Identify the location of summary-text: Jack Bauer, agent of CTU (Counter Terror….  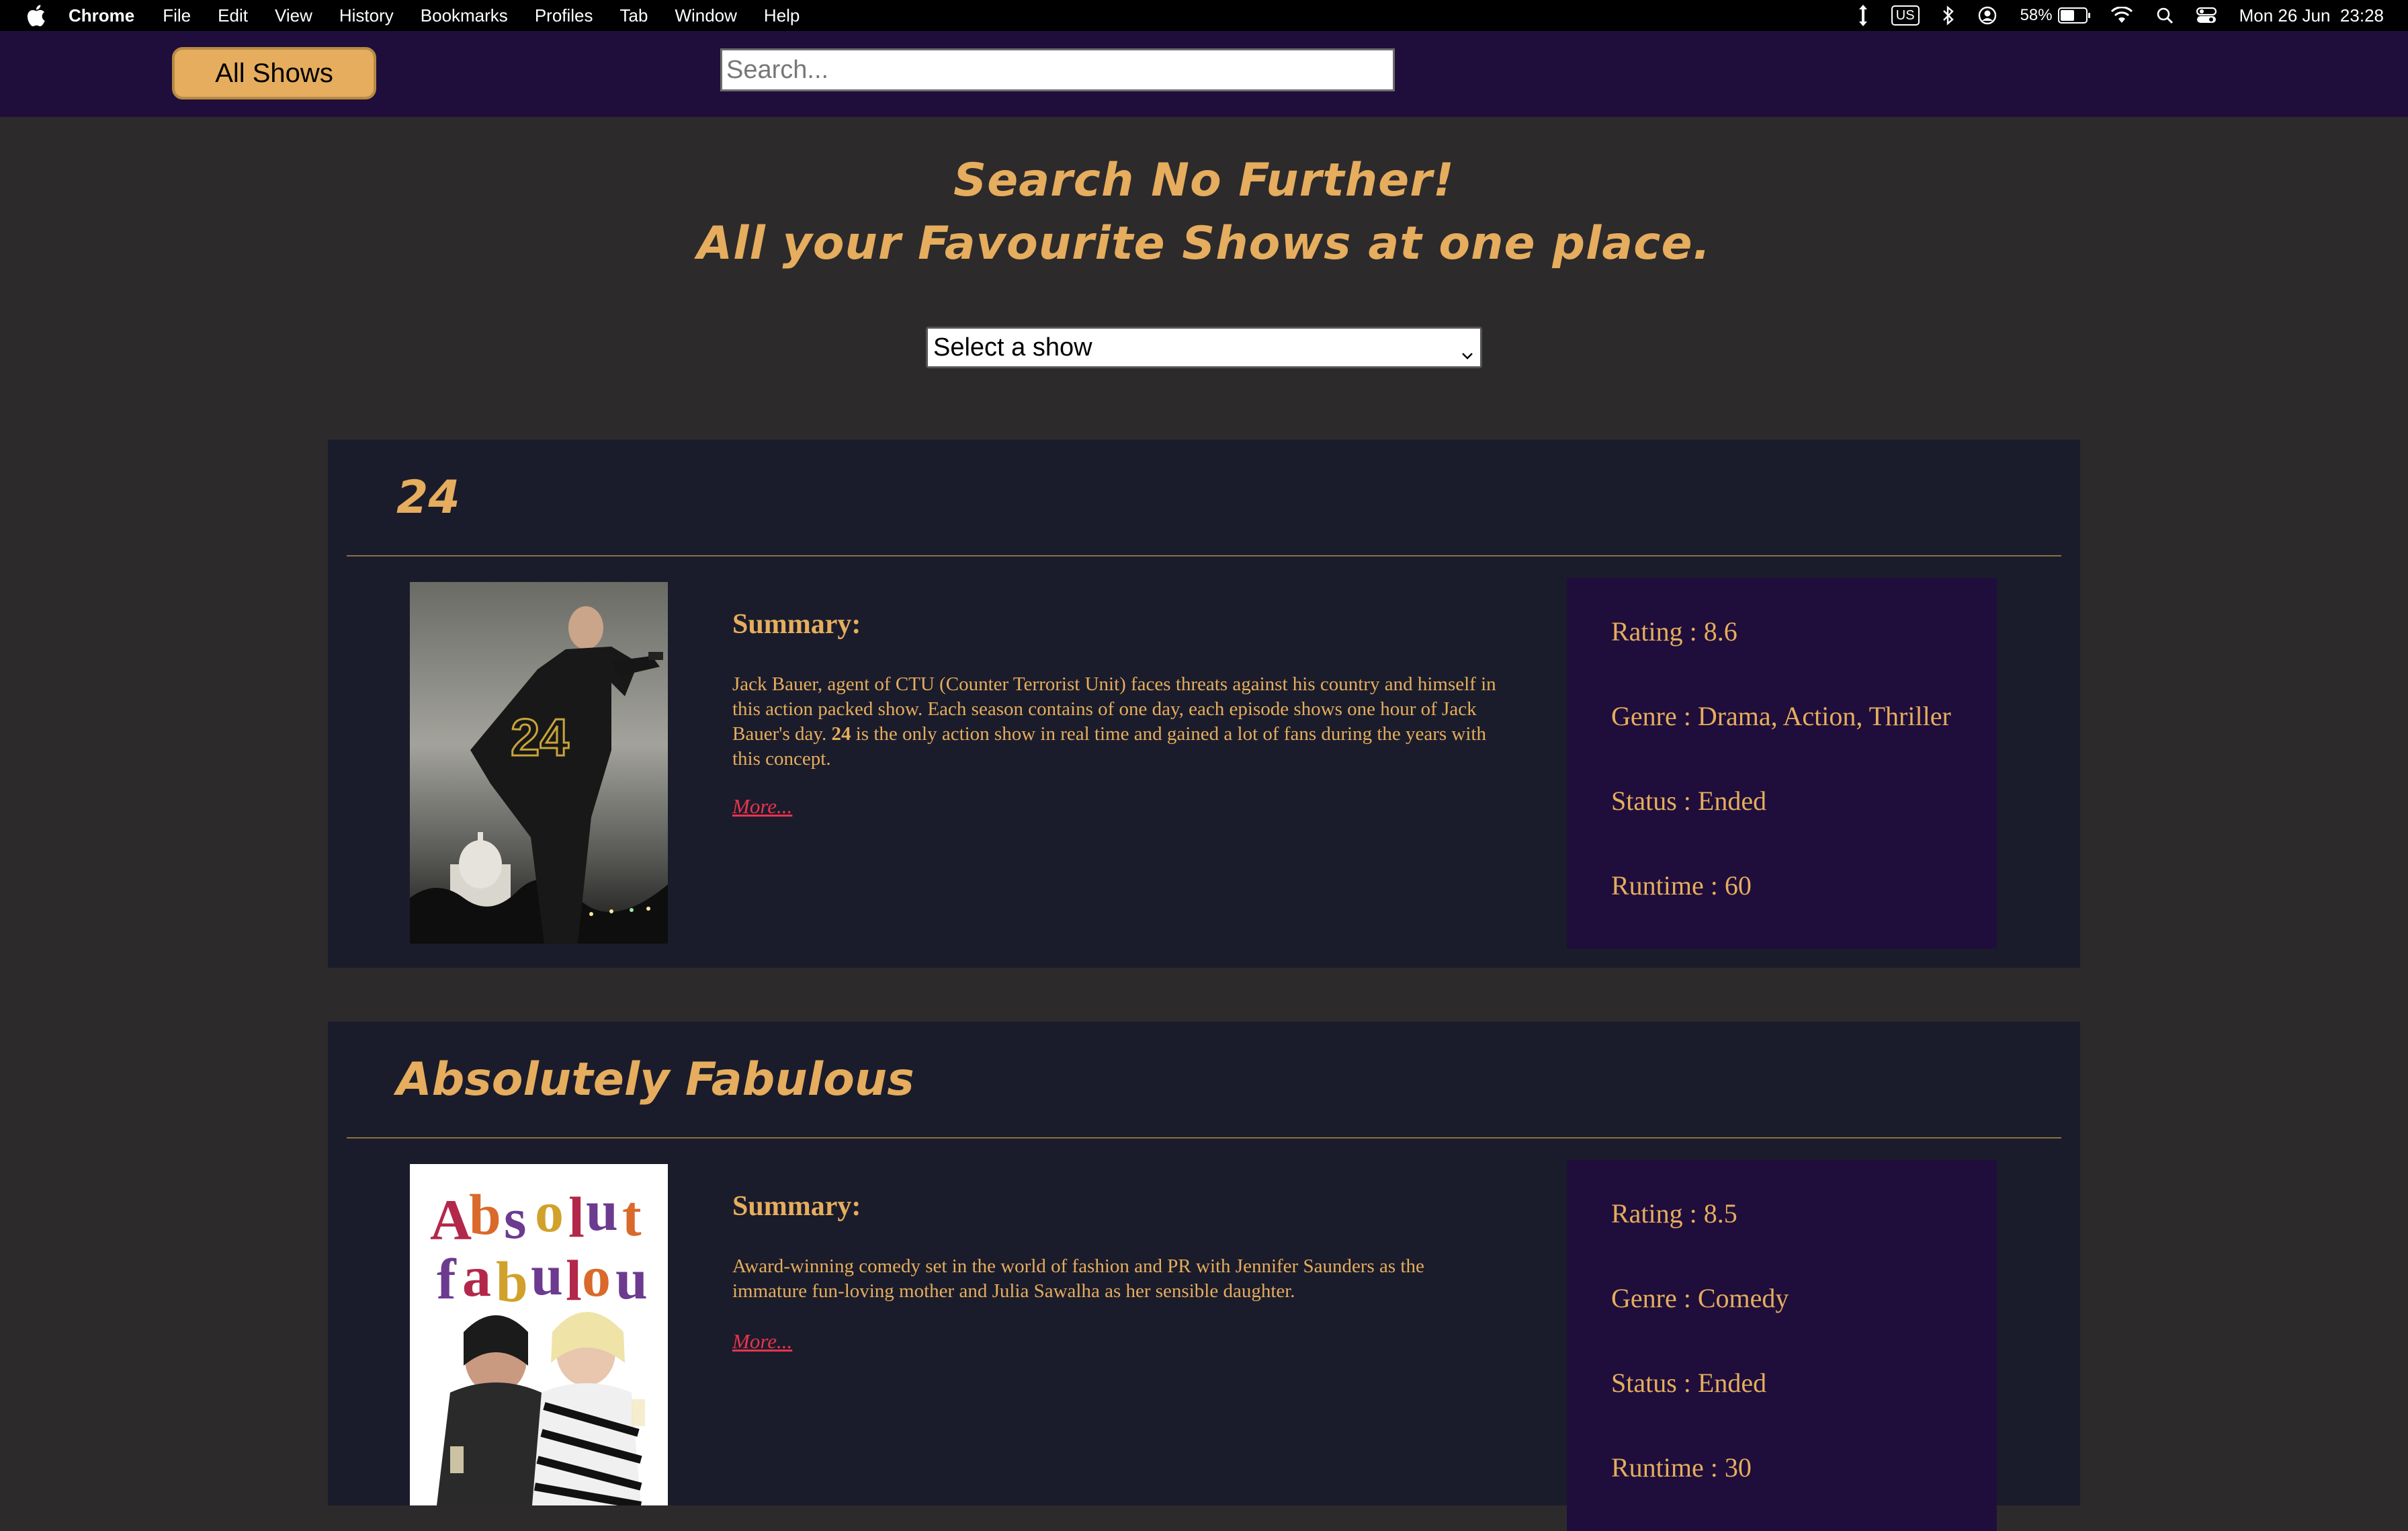
(1114, 722).